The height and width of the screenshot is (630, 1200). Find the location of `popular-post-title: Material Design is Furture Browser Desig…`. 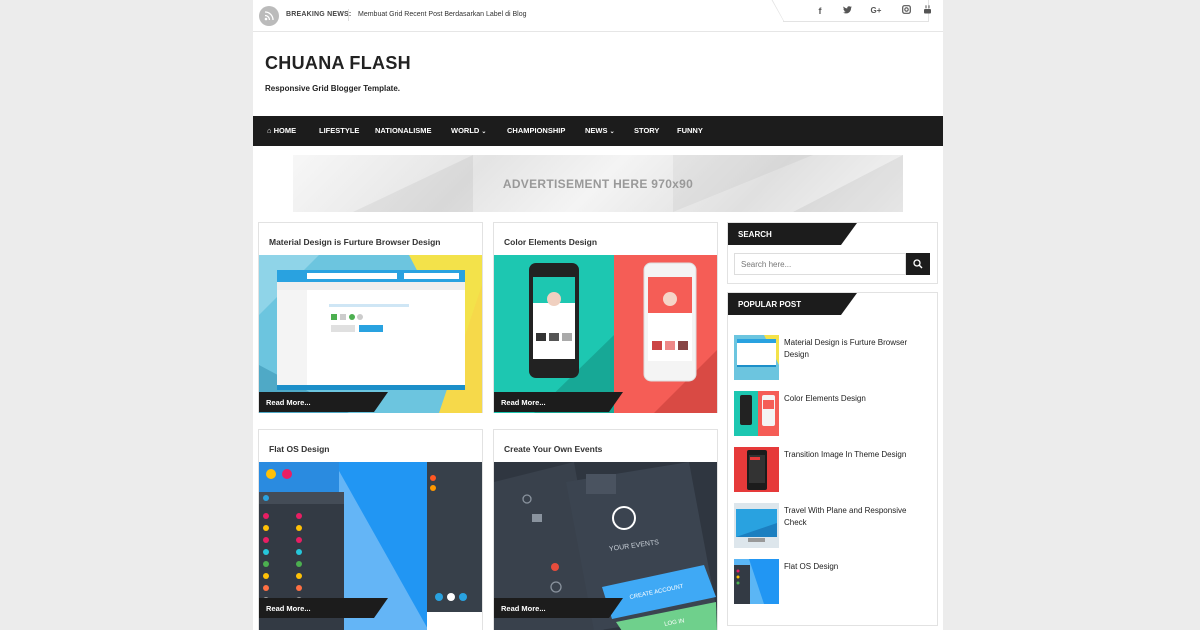

popular-post-title: Material Design is Furture Browser Desig… is located at coordinates (856, 349).